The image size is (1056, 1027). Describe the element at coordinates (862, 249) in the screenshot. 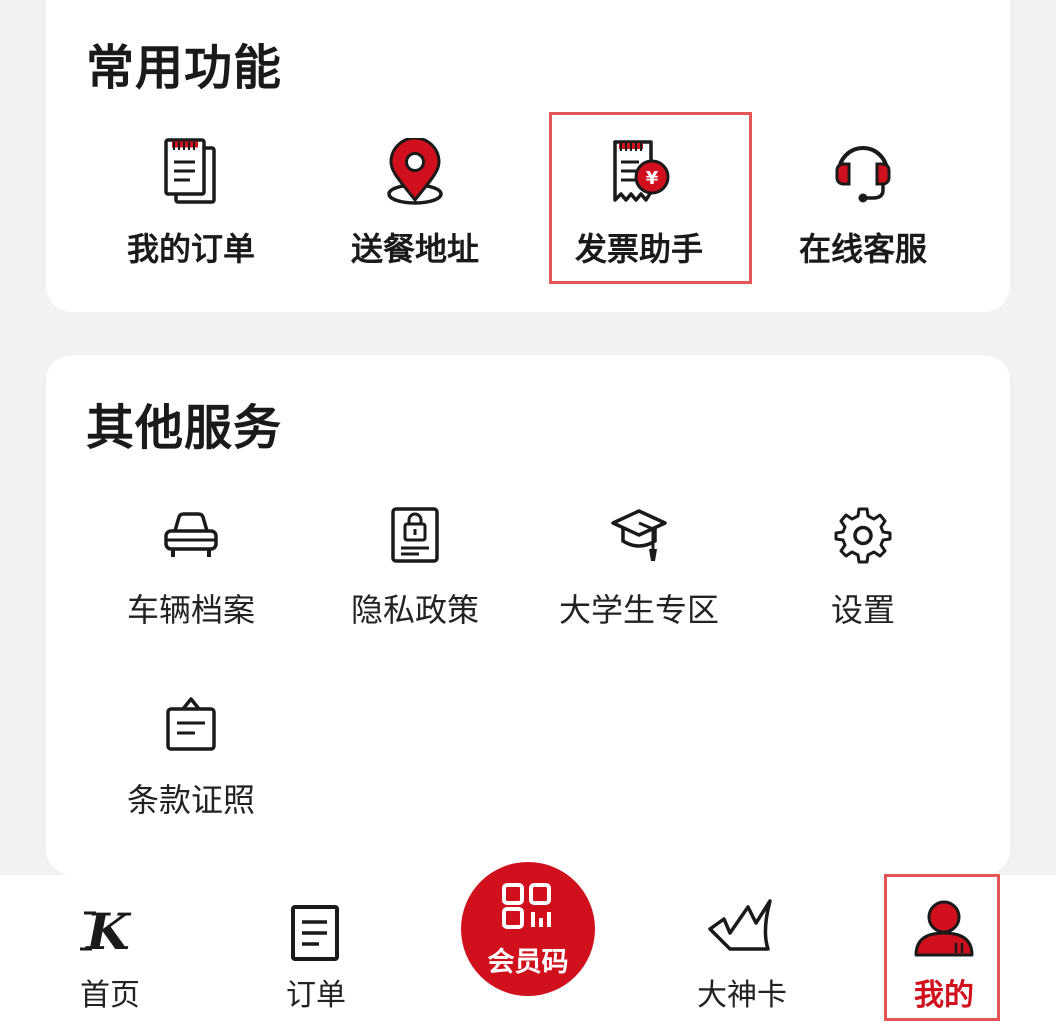

I see `online-service-label: 在线客服` at that location.